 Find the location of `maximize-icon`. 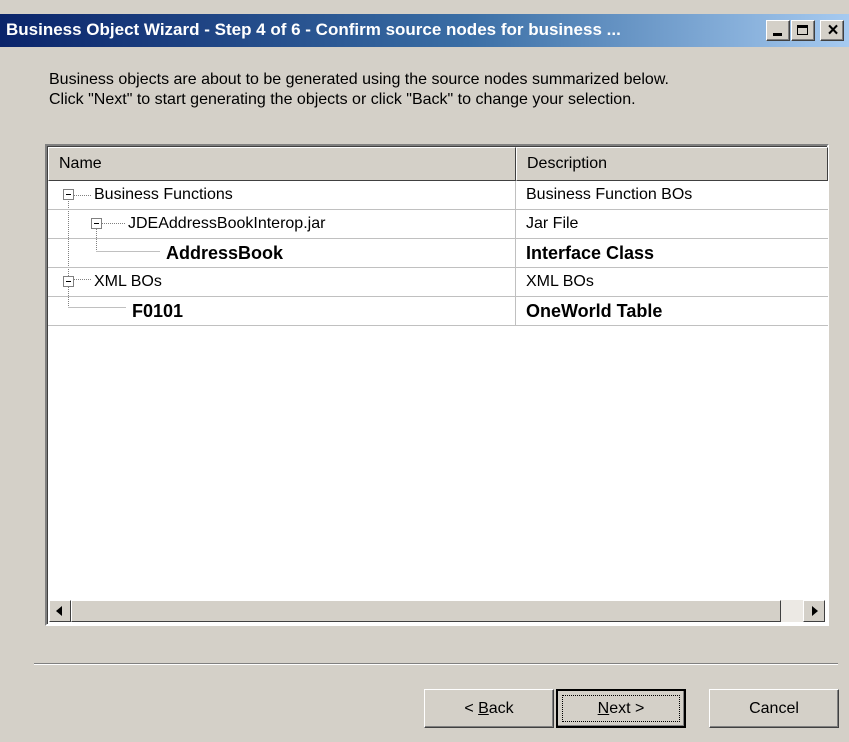

maximize-icon is located at coordinates (802, 30).